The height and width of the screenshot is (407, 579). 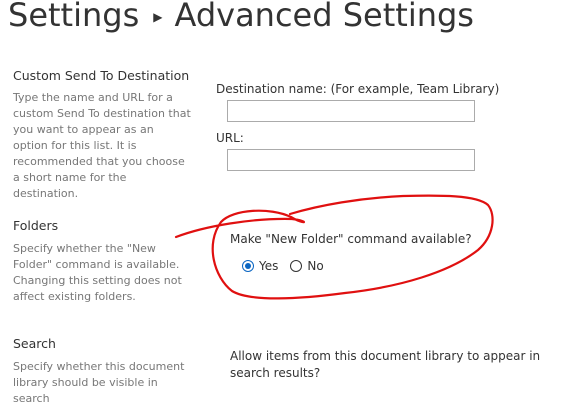 What do you see at coordinates (315, 266) in the screenshot?
I see `radio-no-label: No` at bounding box center [315, 266].